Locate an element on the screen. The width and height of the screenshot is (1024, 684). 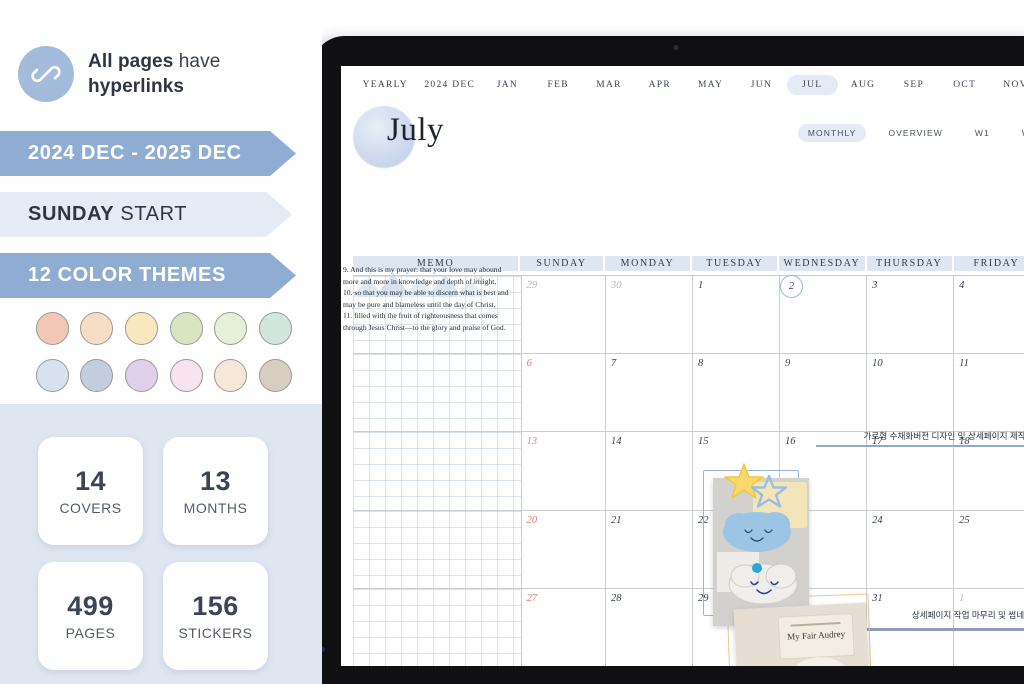
banner-color-themes-label: 12 COLOR THEMES is located at coordinates (127, 275).